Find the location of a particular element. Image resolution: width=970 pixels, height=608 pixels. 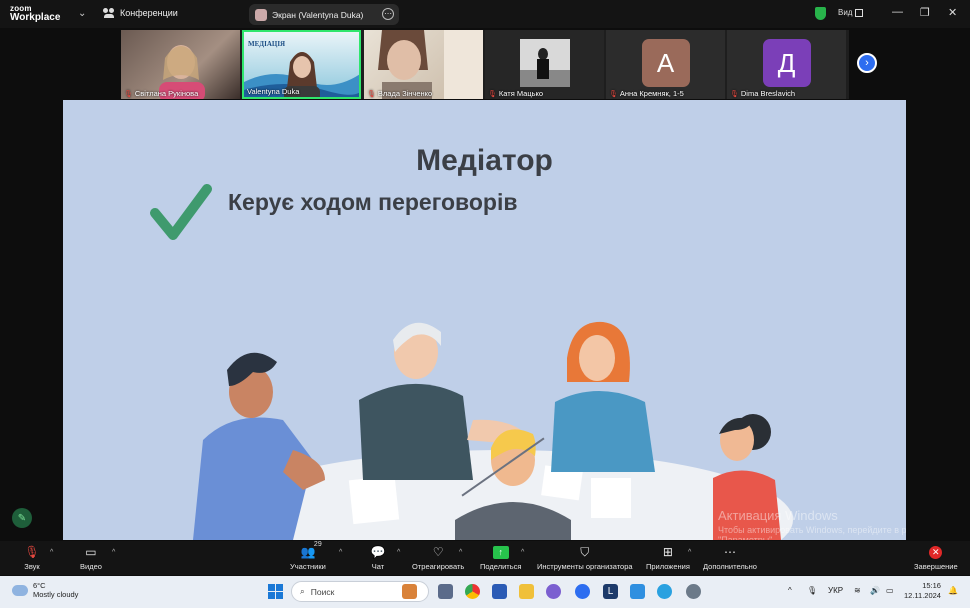

participant-name: 🎙 Світлана Рукінова is located at coordinates (161, 93).